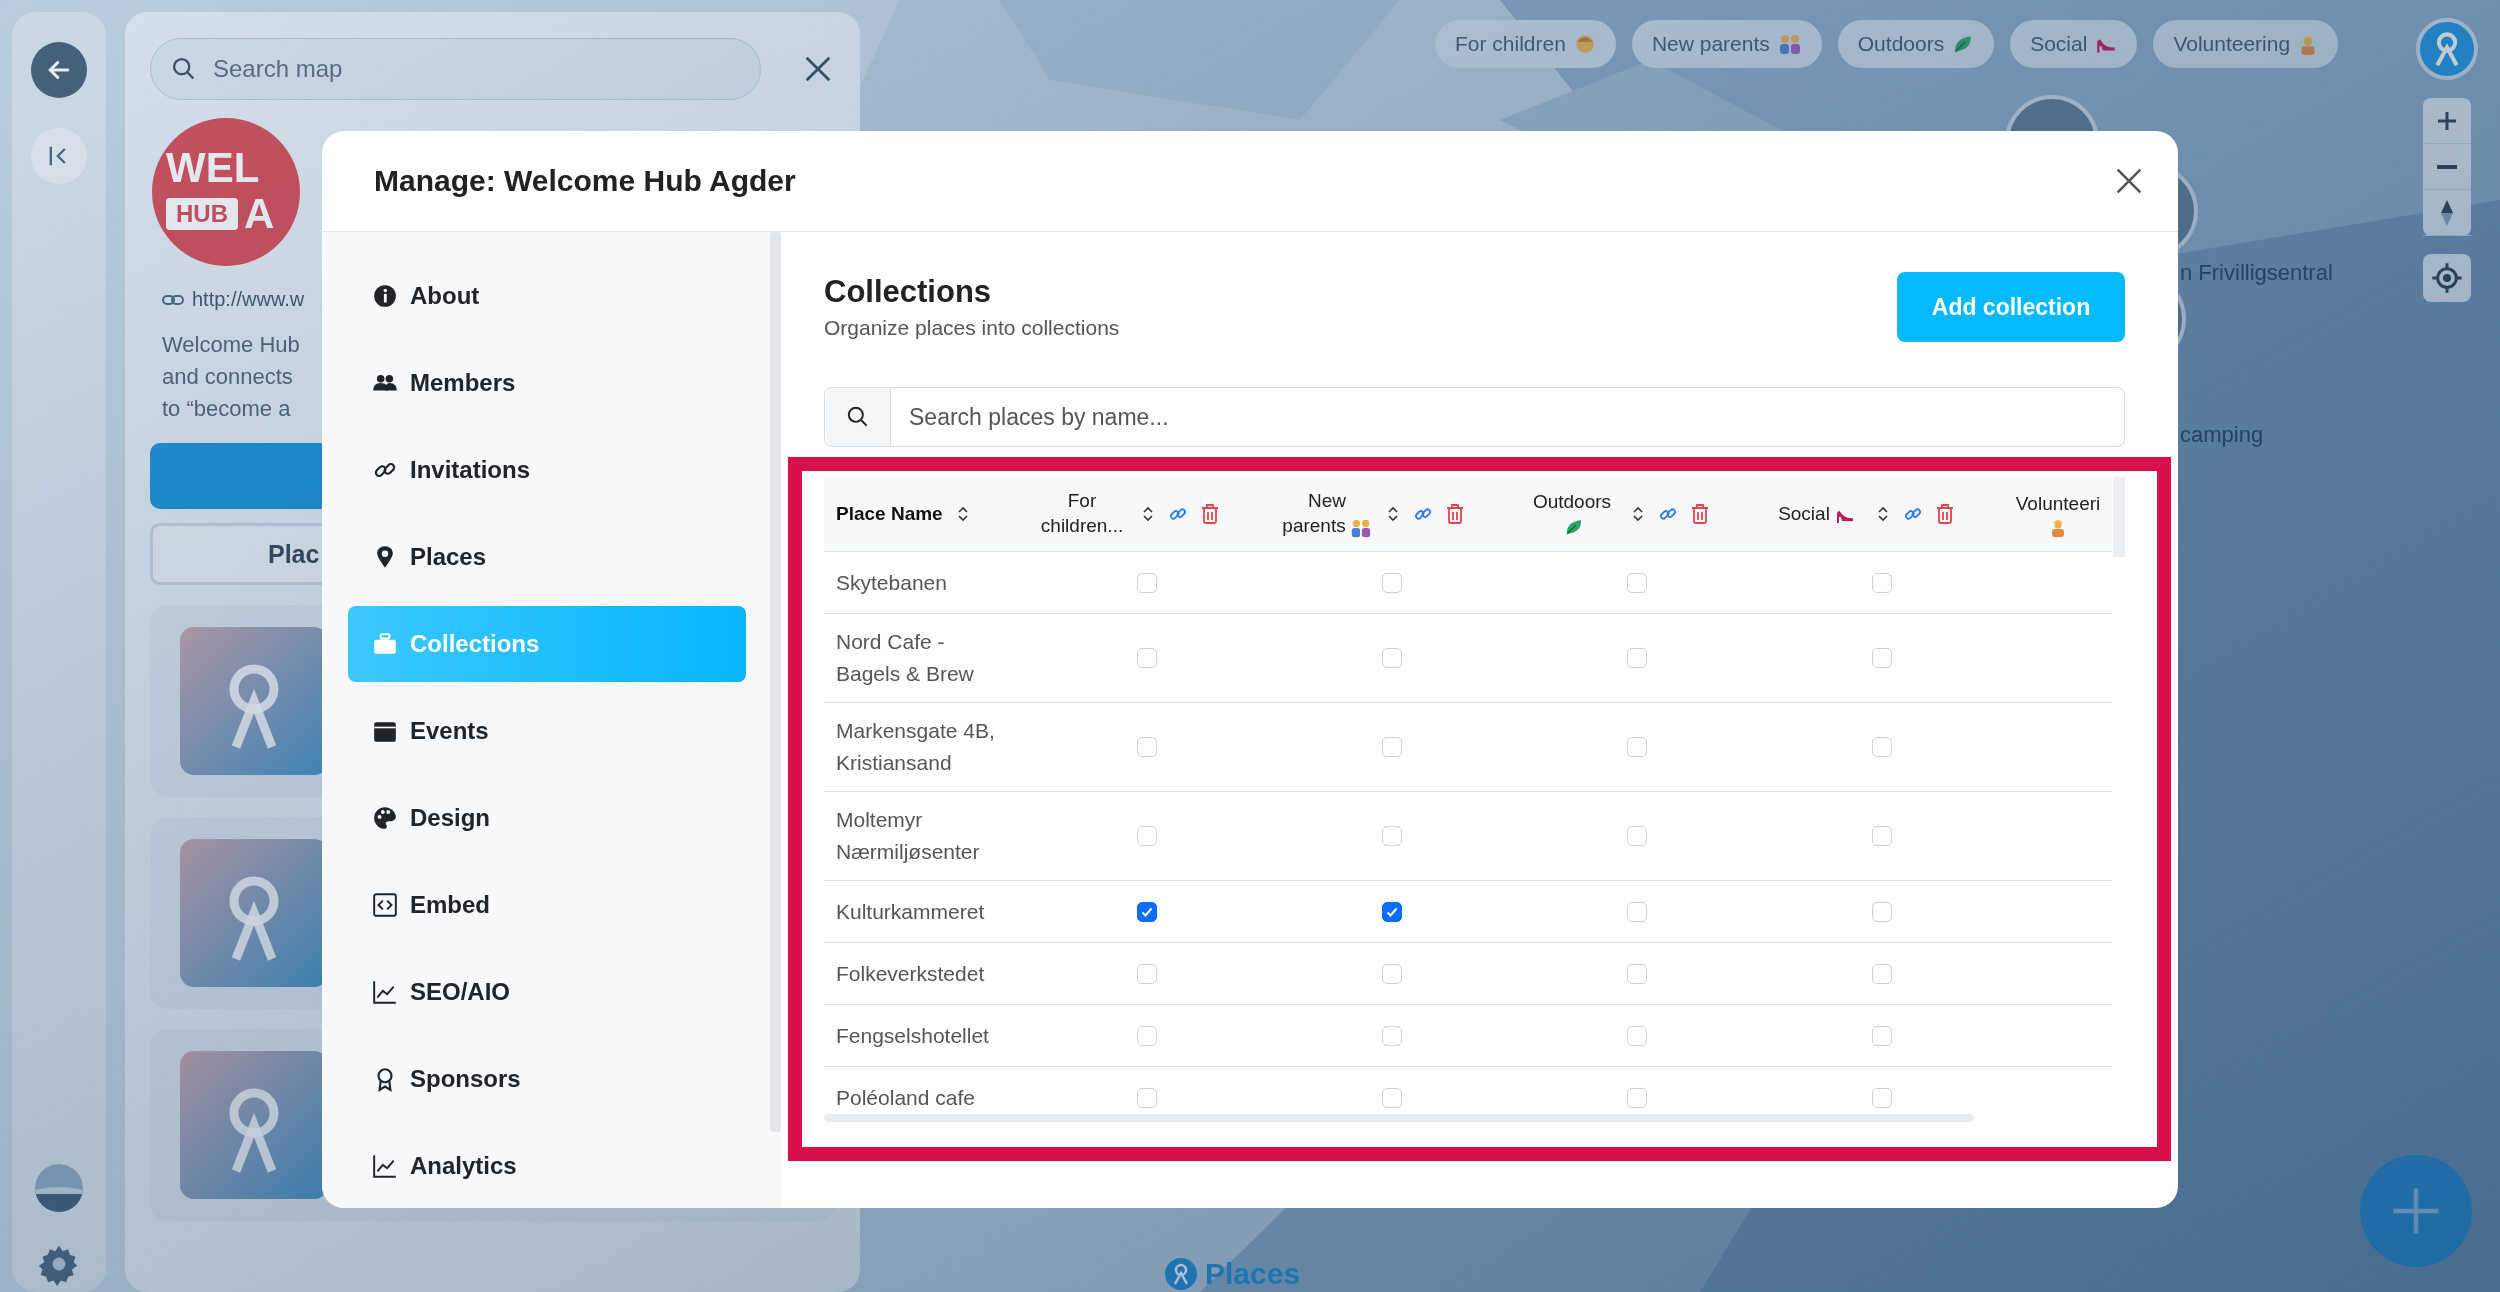 The image size is (2500, 1292). Describe the element at coordinates (547, 557) in the screenshot. I see `sidebar-item: Places` at that location.